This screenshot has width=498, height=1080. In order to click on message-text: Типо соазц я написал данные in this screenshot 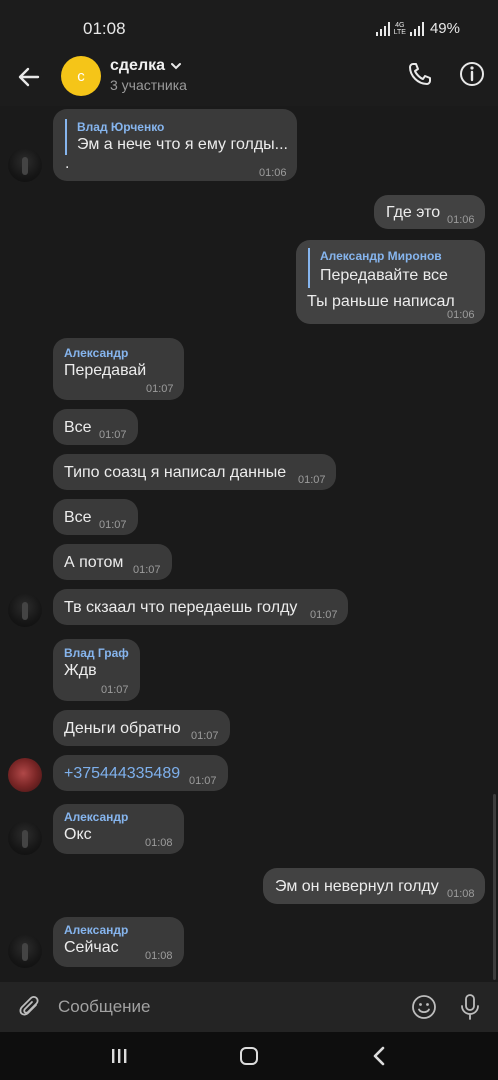, I will do `click(175, 472)`.